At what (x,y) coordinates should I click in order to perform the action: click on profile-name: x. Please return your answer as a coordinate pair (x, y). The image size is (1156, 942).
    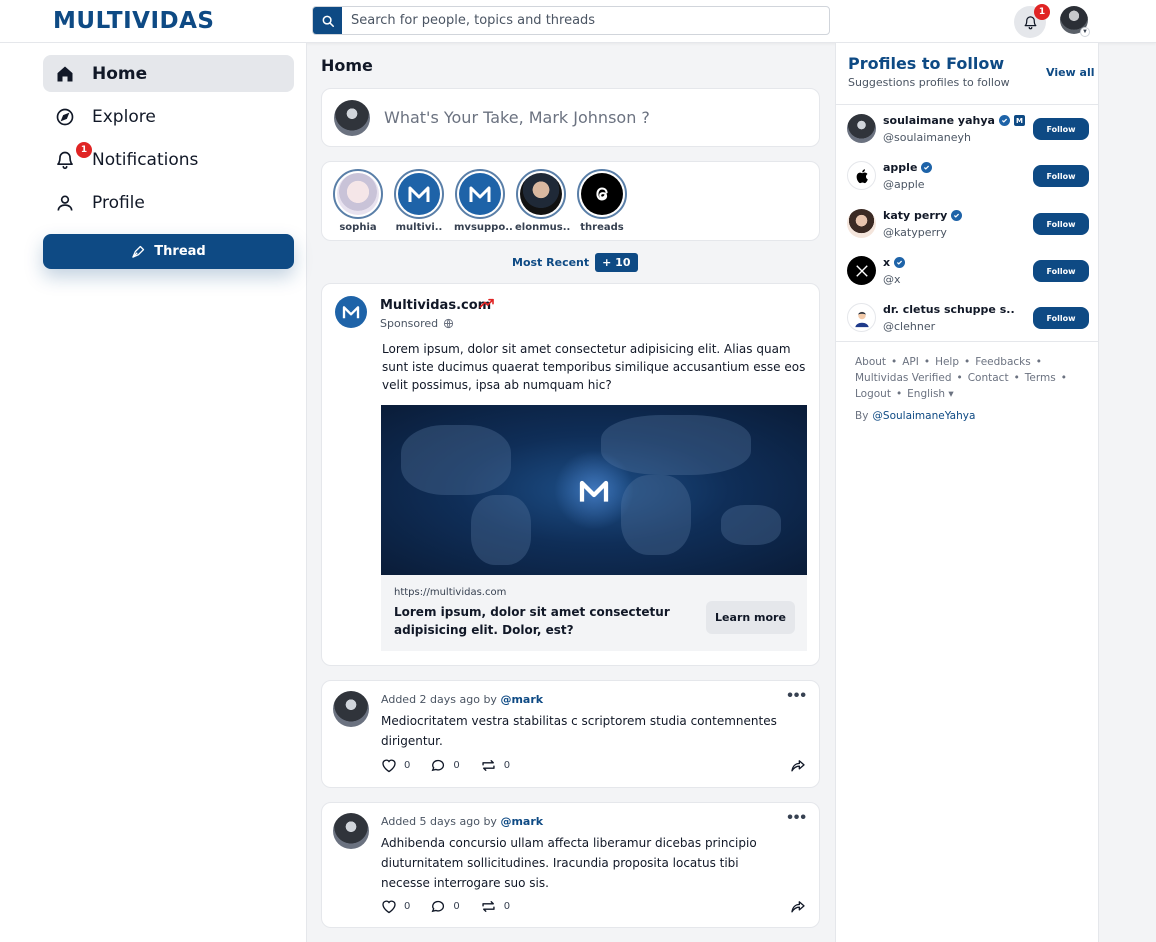
    Looking at the image, I should click on (894, 262).